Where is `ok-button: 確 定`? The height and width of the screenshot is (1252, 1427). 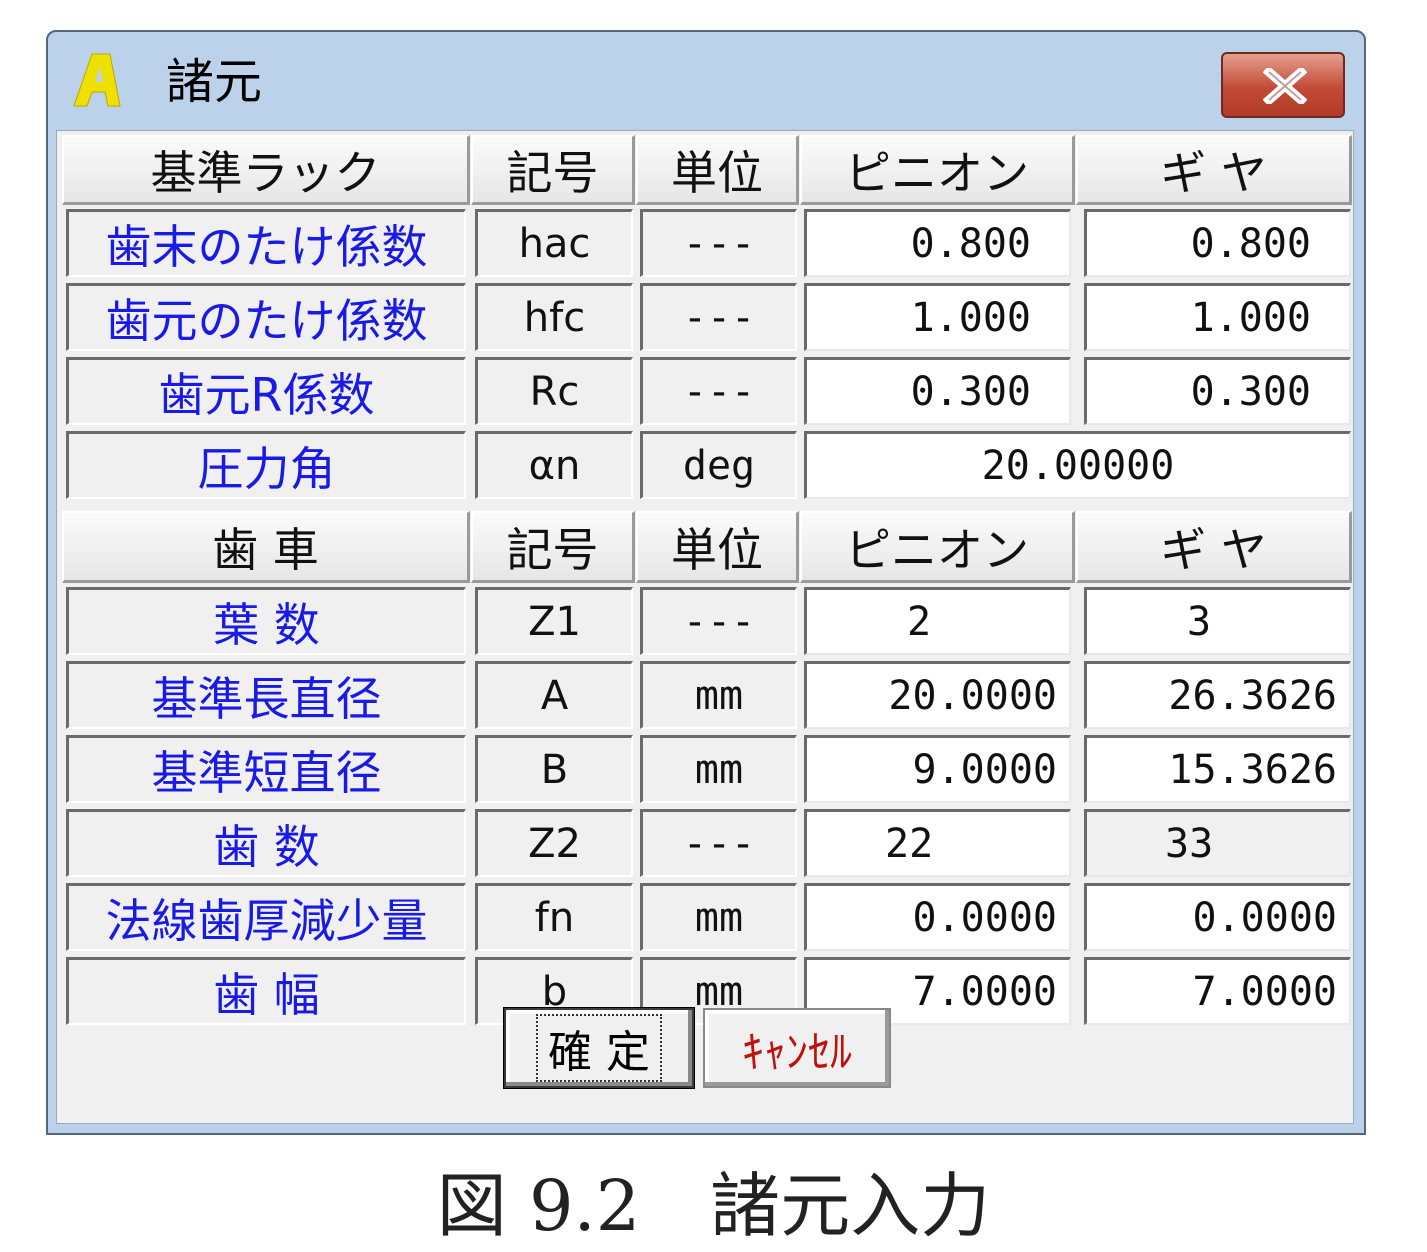
ok-button: 確 定 is located at coordinates (599, 1048).